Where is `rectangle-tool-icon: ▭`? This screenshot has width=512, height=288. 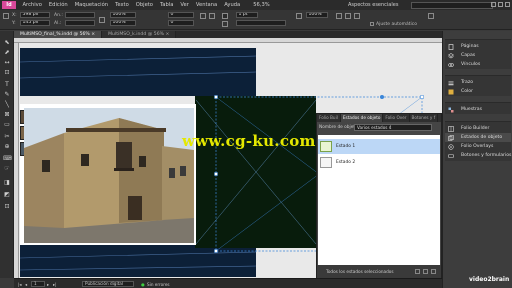 rectangle-tool-icon: ▭ is located at coordinates (7, 124).